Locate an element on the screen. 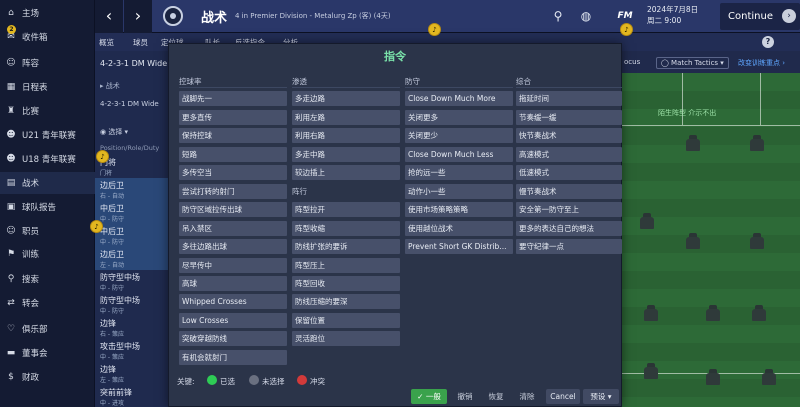 This screenshot has height=407, width=800. instruction-option: 多传空当 is located at coordinates (233, 172).